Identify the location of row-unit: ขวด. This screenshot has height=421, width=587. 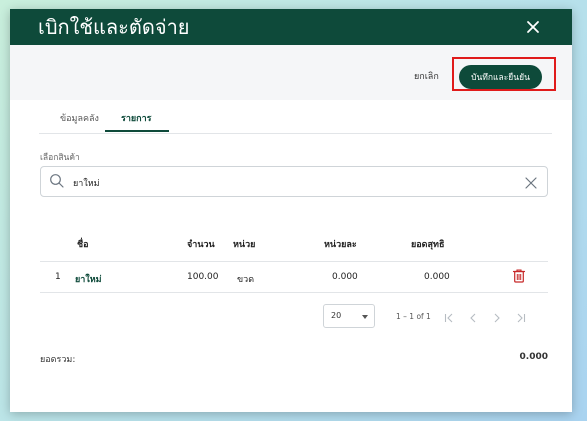
(246, 280).